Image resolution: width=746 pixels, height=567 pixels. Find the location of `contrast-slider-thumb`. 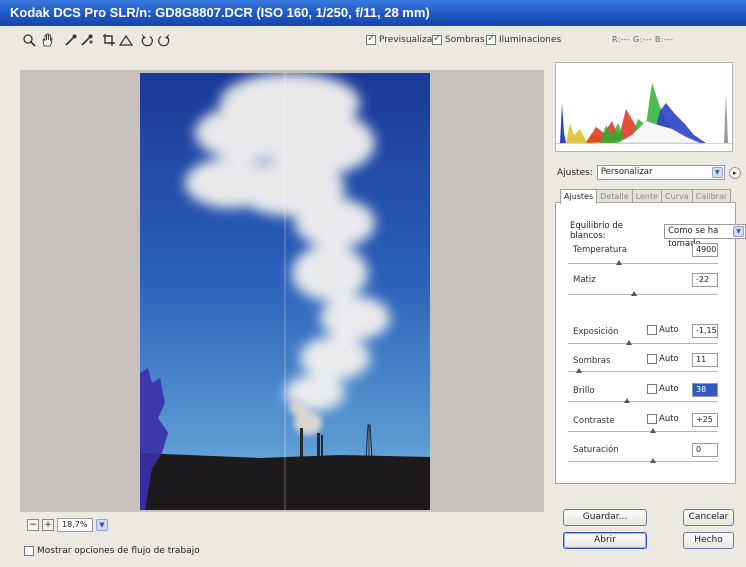

contrast-slider-thumb is located at coordinates (653, 430).